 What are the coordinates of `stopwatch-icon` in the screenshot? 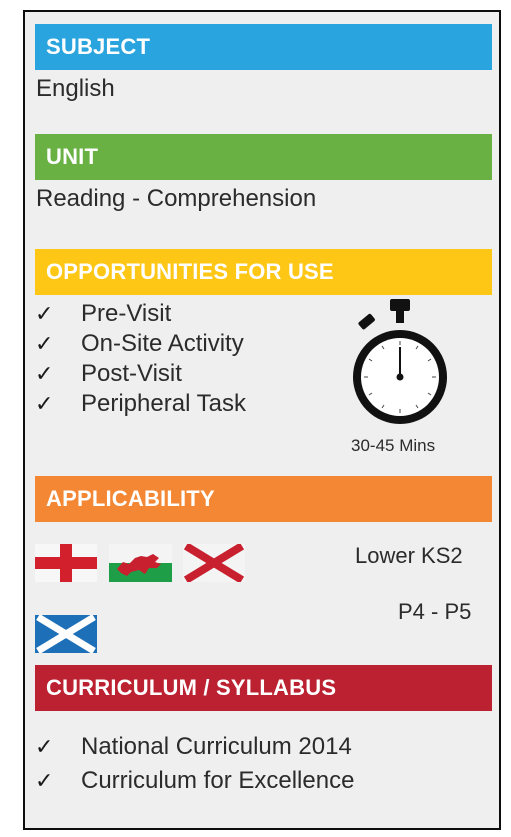 It's located at (400, 361).